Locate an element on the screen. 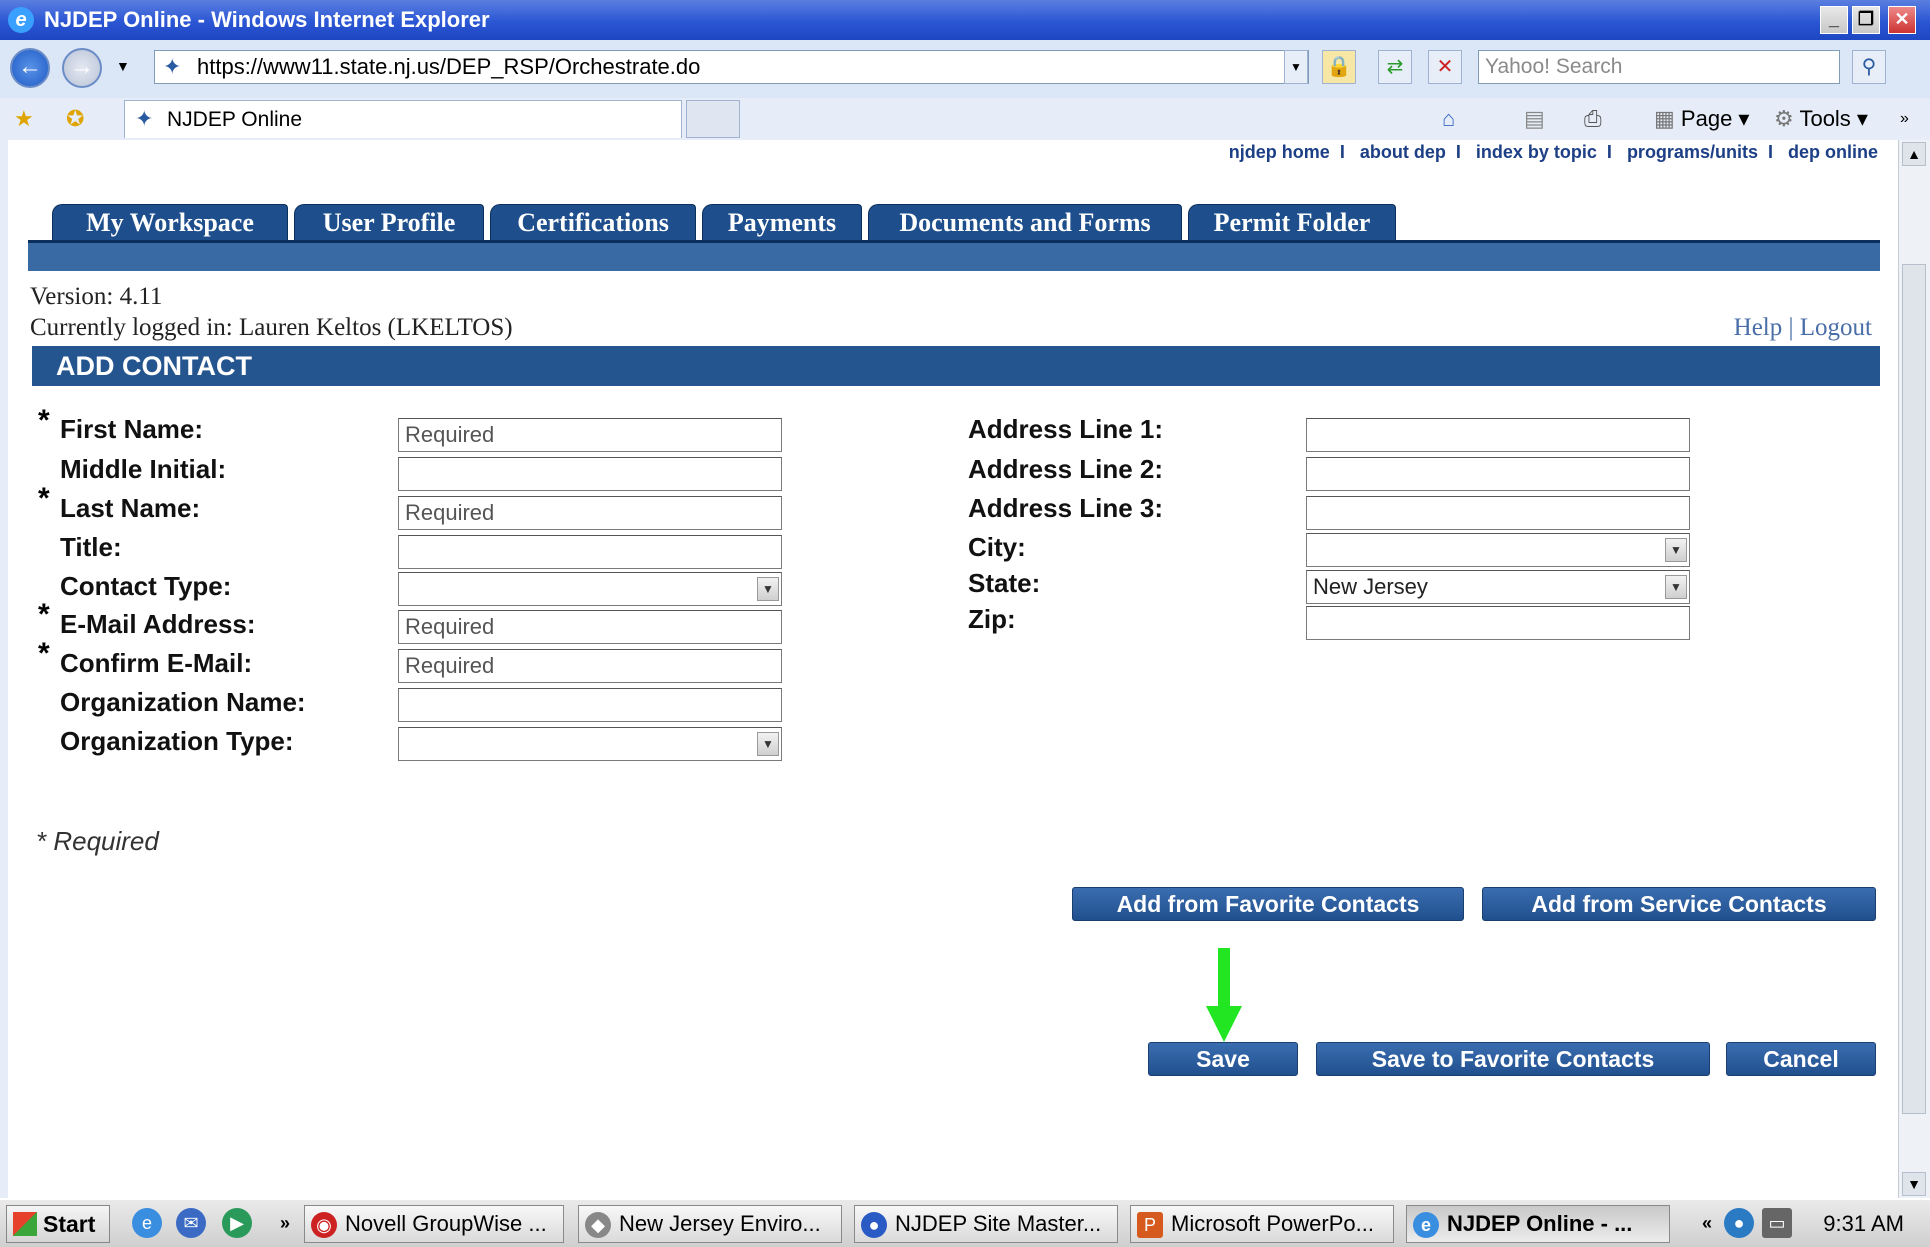 This screenshot has width=1930, height=1247. link-index-by-topic: index by topic is located at coordinates (1536, 152).